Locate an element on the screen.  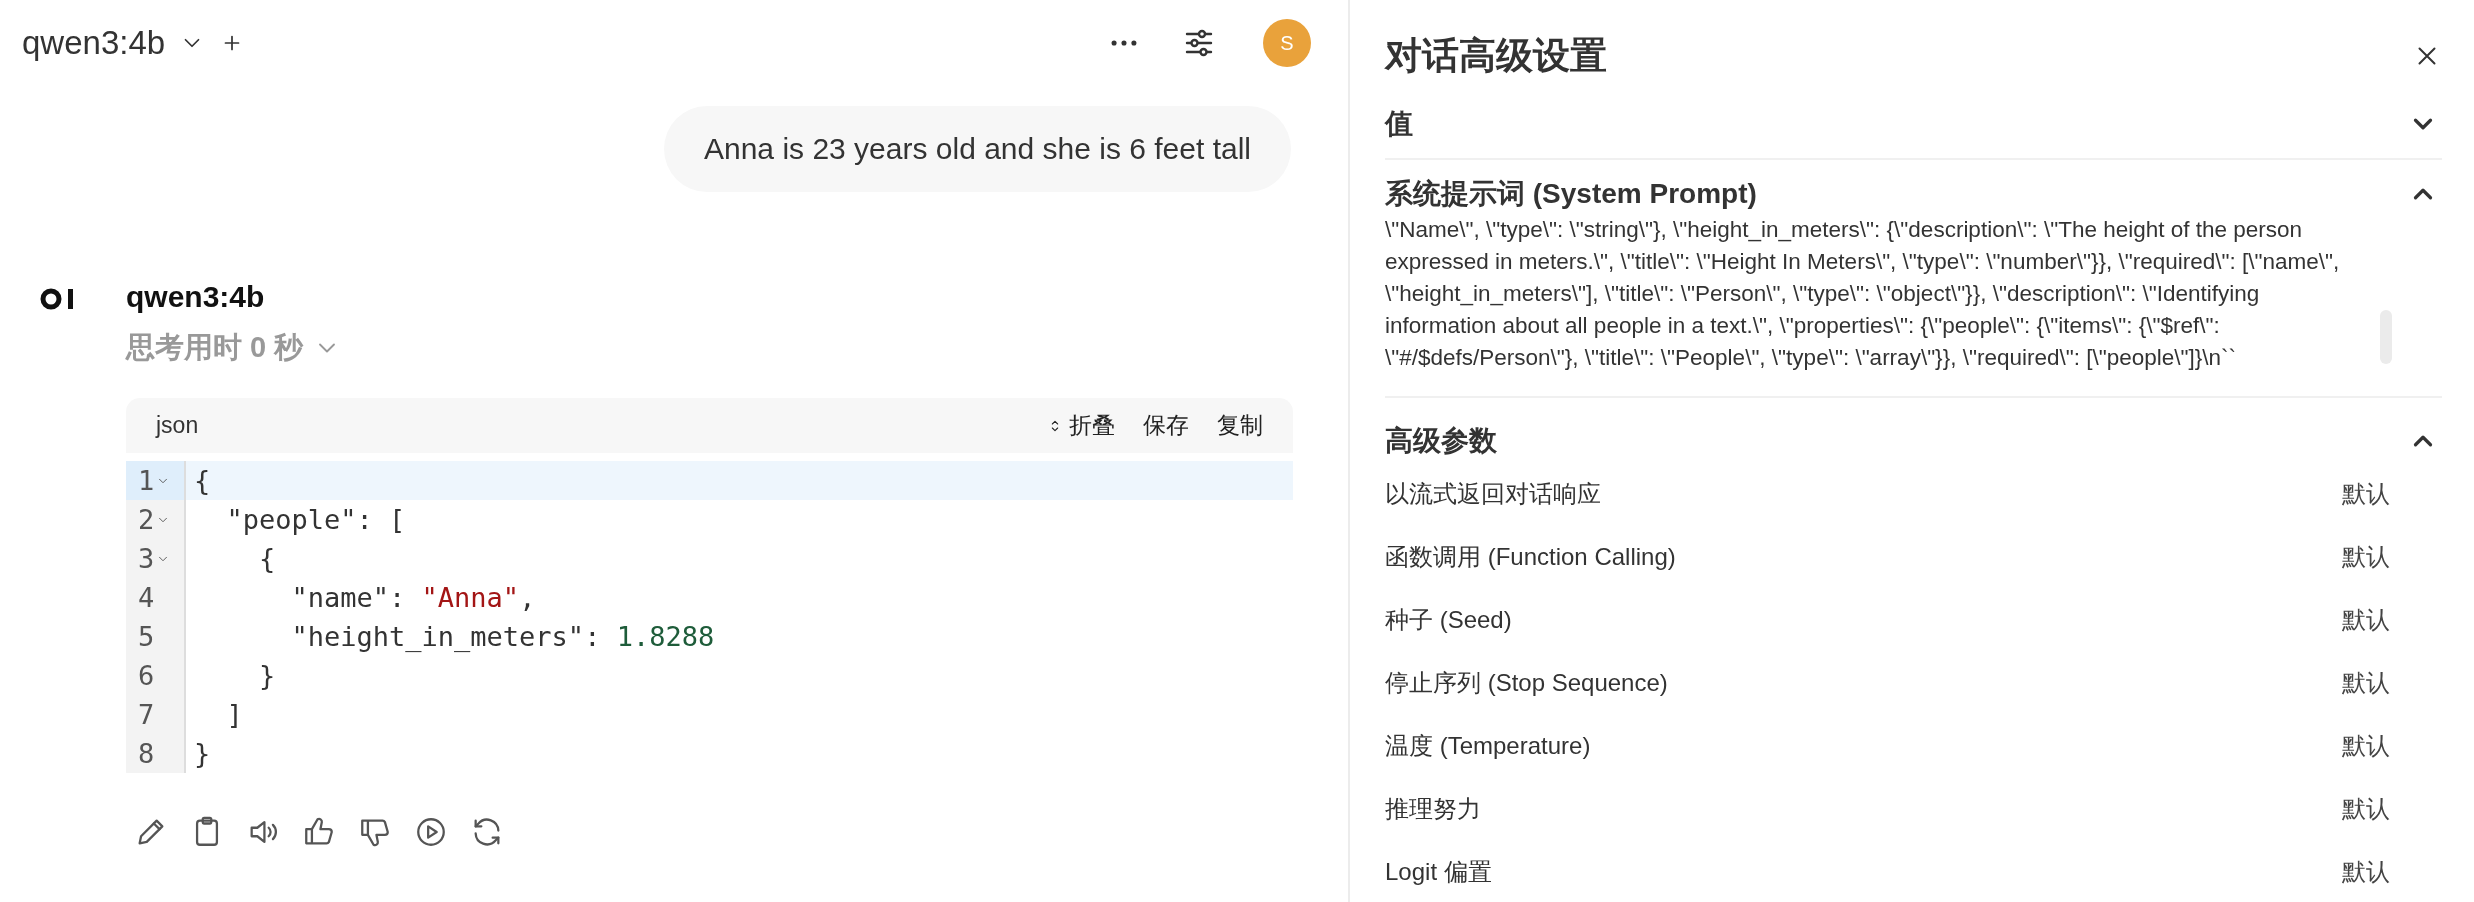
model-name: qwen3:4b is located at coordinates (196, 297).